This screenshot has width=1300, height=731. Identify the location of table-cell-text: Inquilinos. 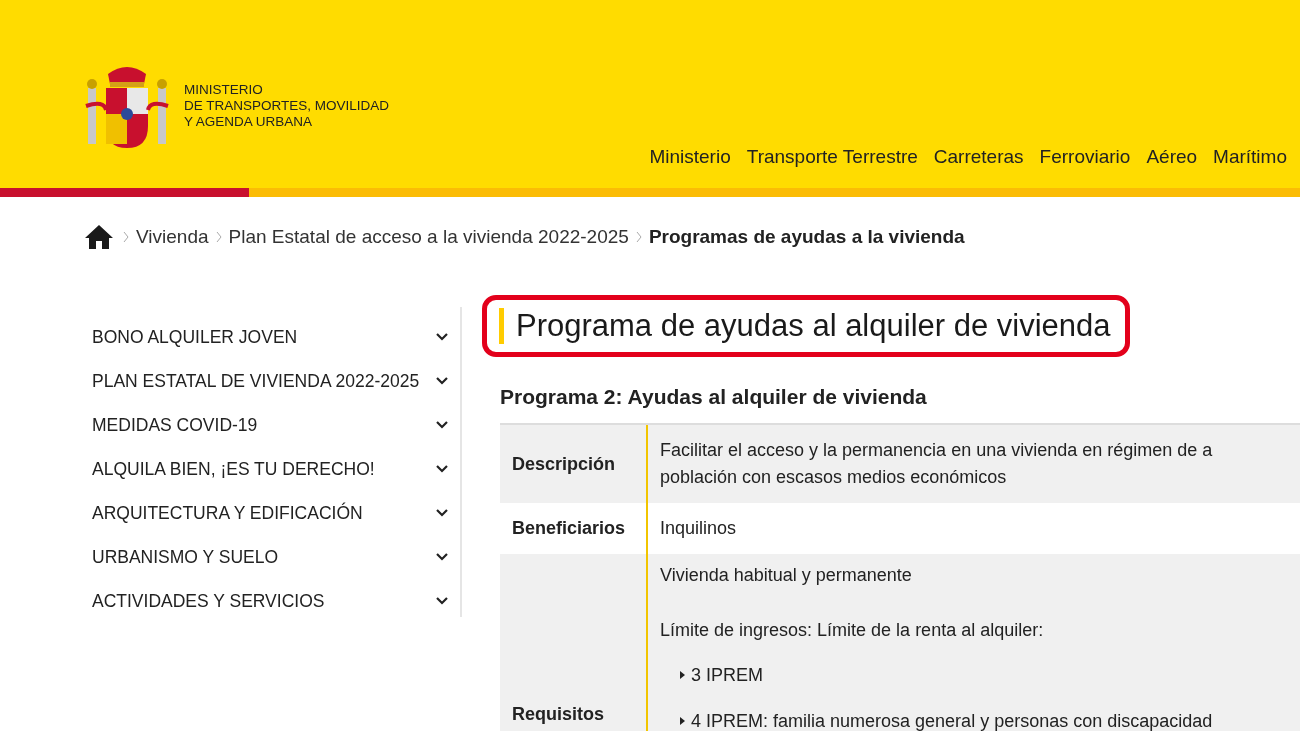
(699, 528).